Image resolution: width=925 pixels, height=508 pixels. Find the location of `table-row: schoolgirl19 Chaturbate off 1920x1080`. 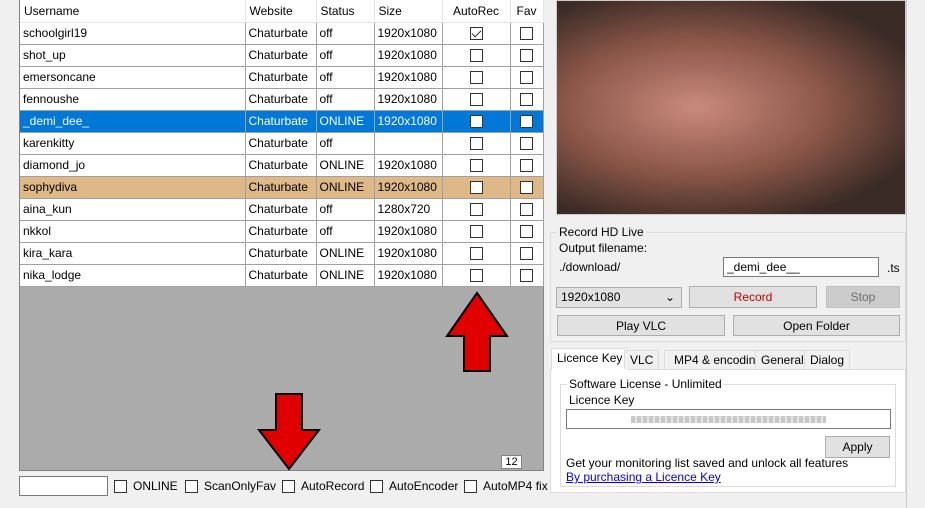

table-row: schoolgirl19 Chaturbate off 1920x1080 is located at coordinates (282, 33).